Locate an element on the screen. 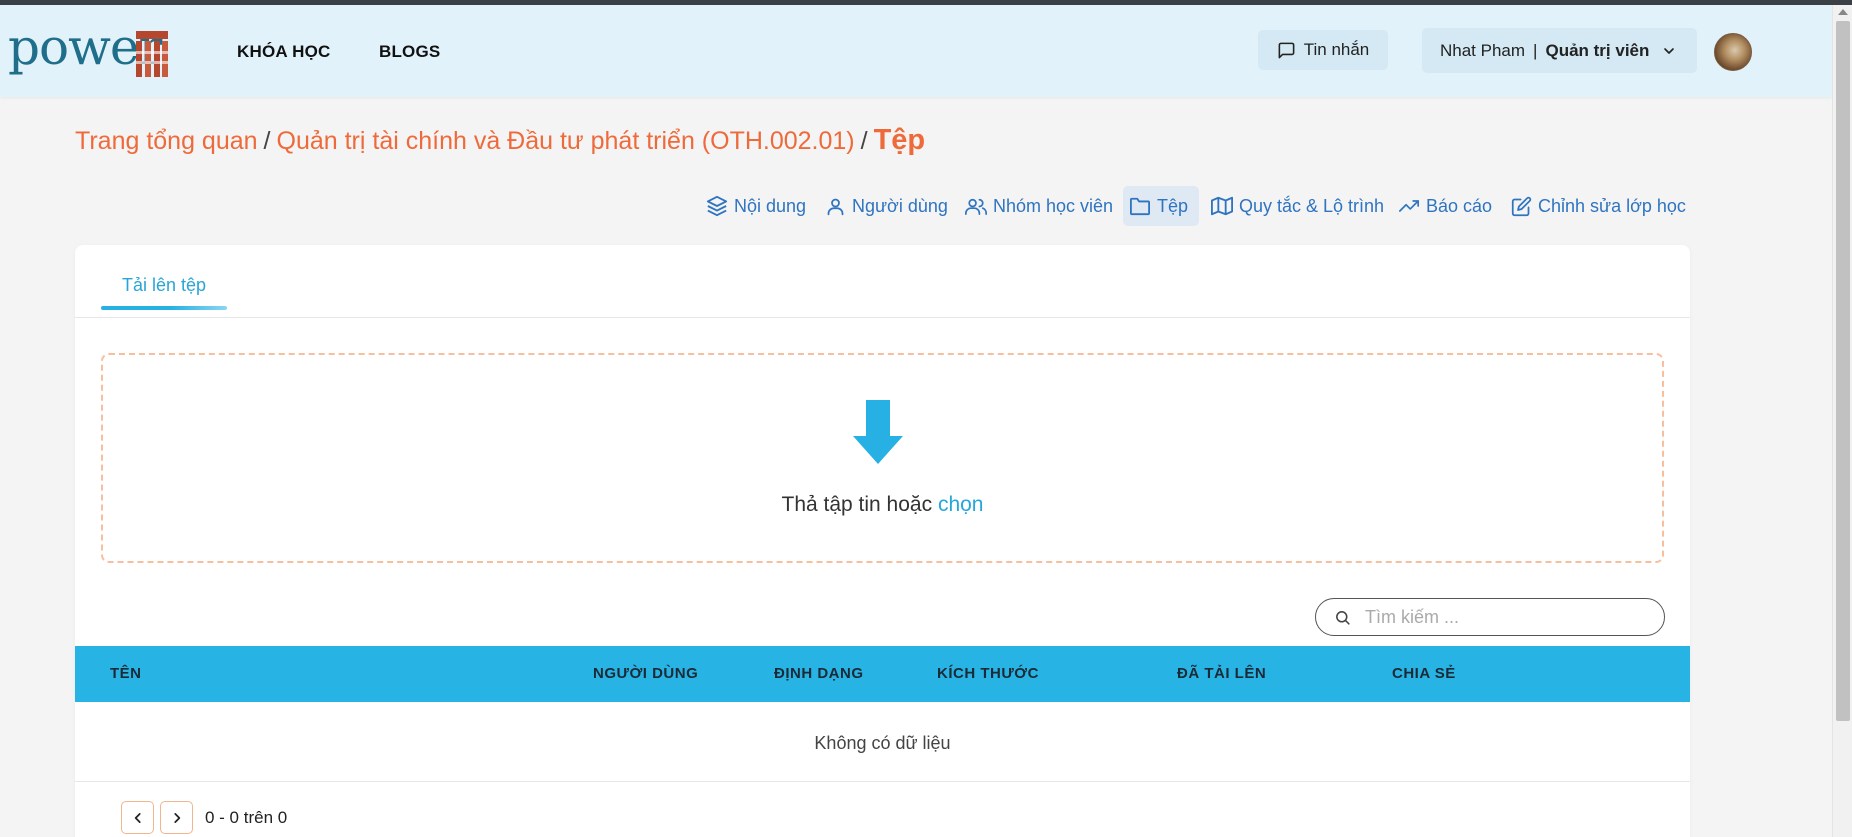 The image size is (1852, 837). next-page-button is located at coordinates (176, 817).